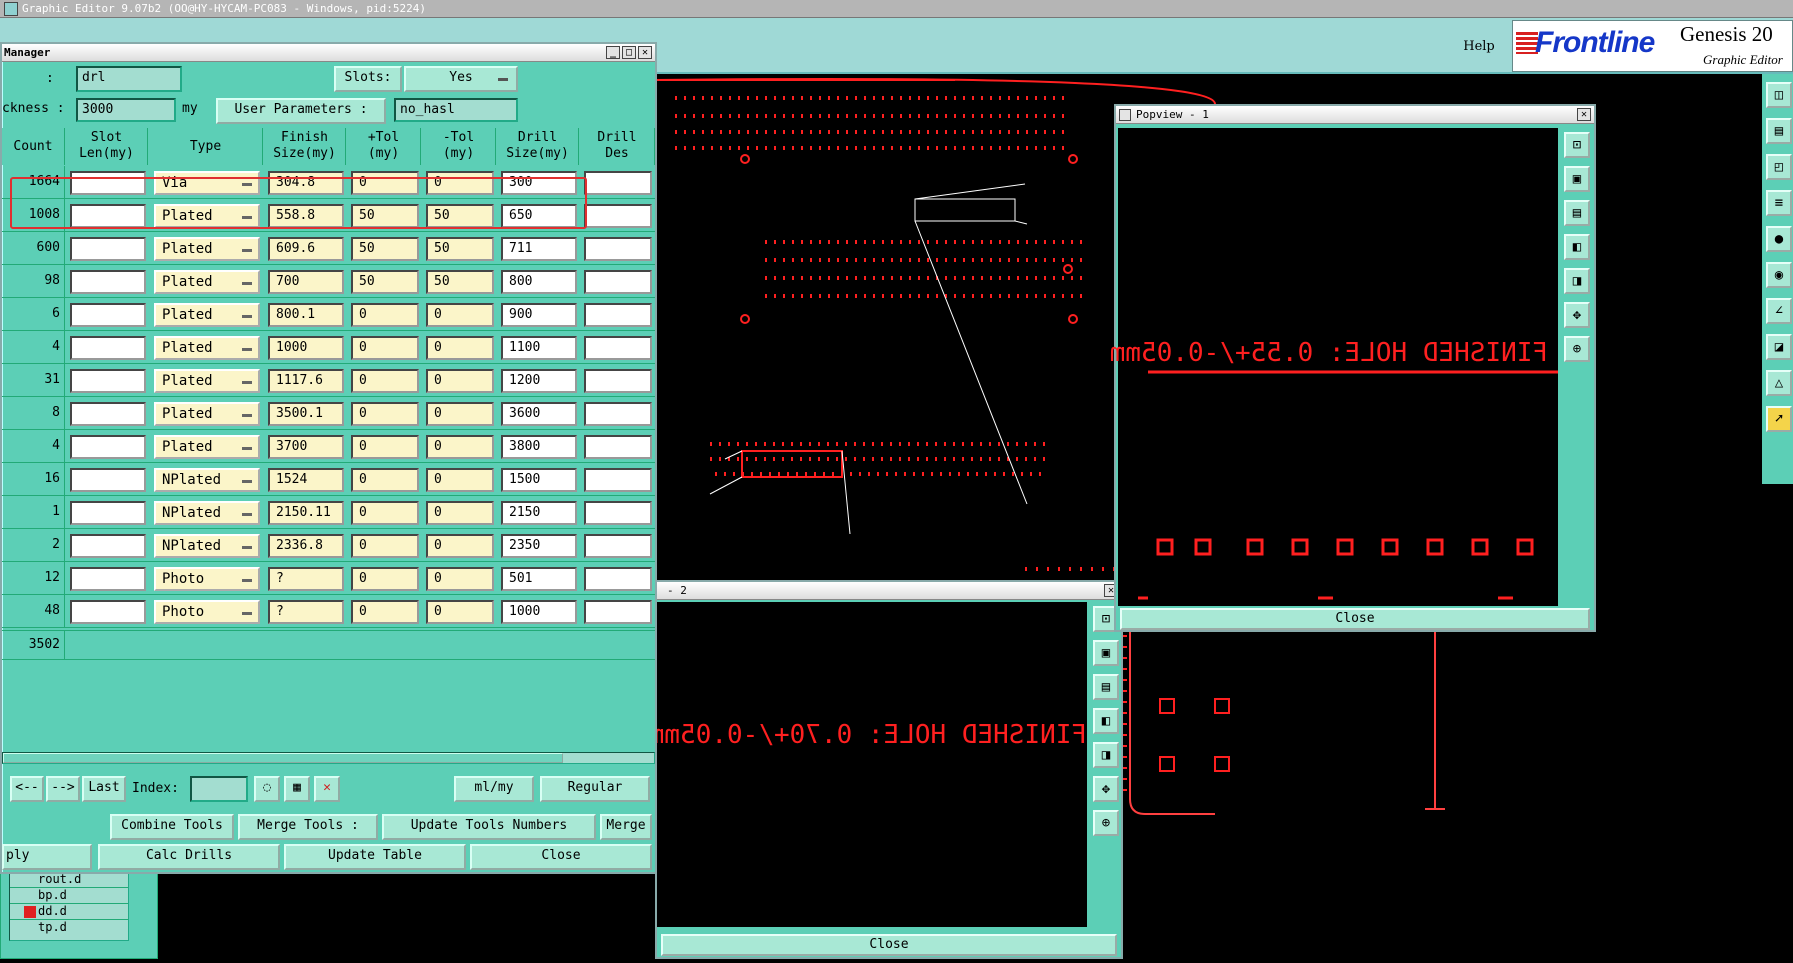 This screenshot has width=1793, height=963. What do you see at coordinates (539, 546) in the screenshot?
I see `drill-size-field: 2350` at bounding box center [539, 546].